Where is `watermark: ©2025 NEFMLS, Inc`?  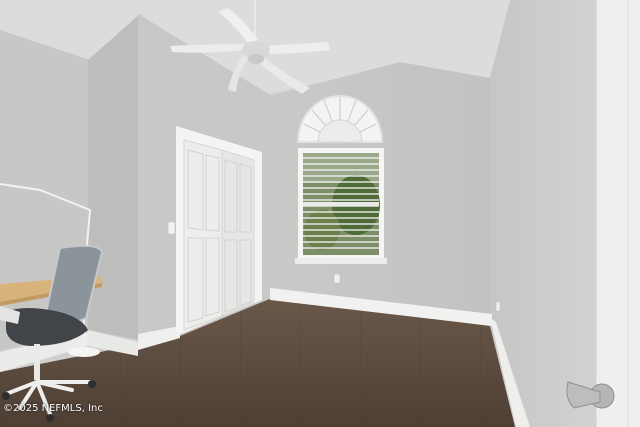
watermark: ©2025 NEFMLS, Inc is located at coordinates (53, 408).